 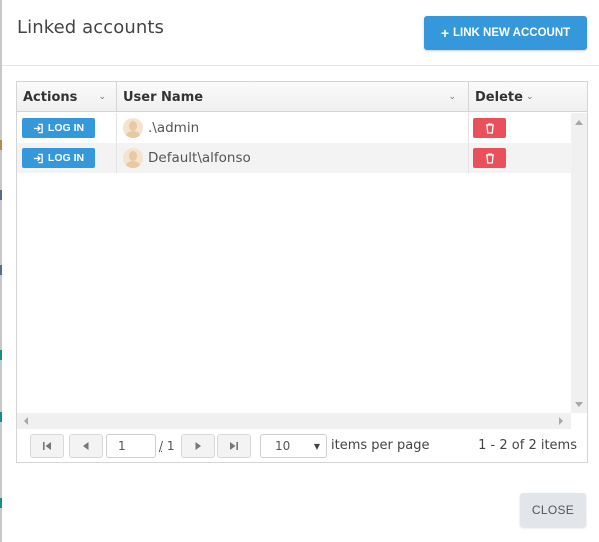 I want to click on scroll-up-arrow-icon, so click(x=579, y=122).